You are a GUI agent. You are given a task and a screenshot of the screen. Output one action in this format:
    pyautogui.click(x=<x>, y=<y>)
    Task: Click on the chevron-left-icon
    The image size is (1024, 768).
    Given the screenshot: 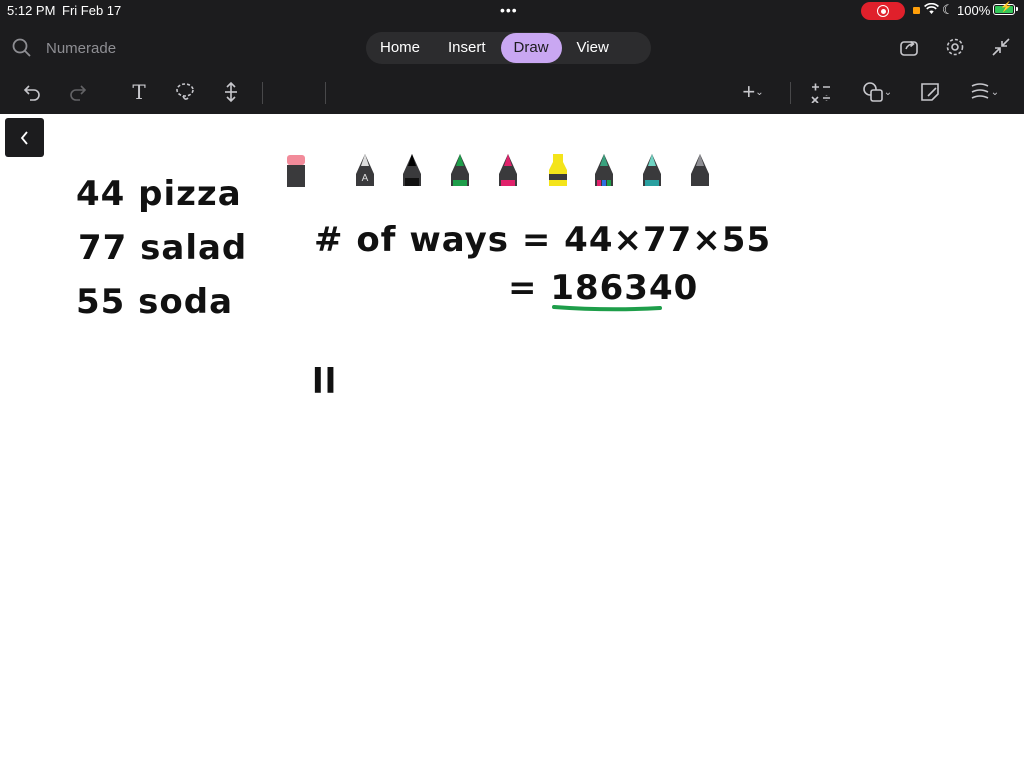 What is the action you would take?
    pyautogui.click(x=24, y=137)
    